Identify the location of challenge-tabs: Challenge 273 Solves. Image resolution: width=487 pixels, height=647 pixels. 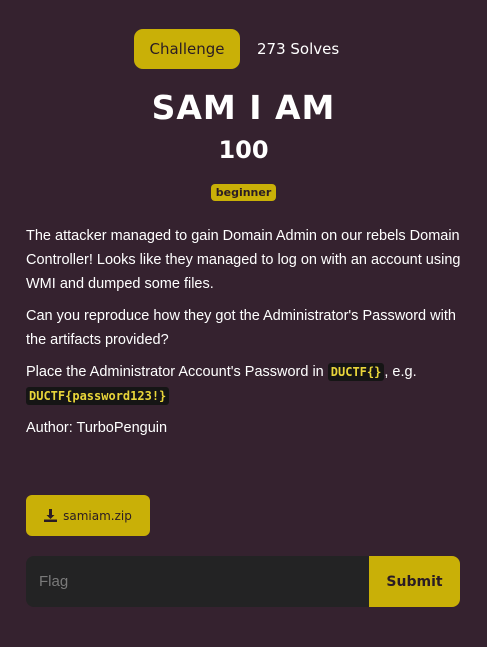
(236, 49).